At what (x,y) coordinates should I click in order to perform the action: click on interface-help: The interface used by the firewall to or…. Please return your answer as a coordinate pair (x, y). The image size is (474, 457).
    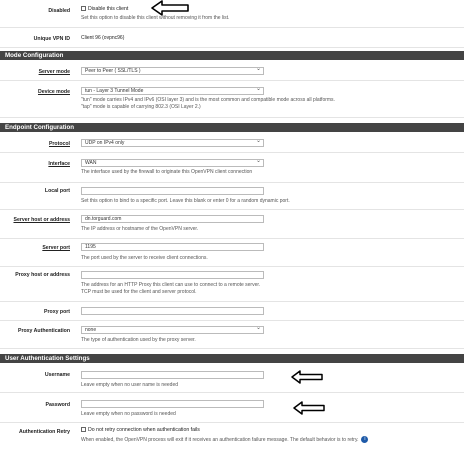
    Looking at the image, I should click on (167, 172).